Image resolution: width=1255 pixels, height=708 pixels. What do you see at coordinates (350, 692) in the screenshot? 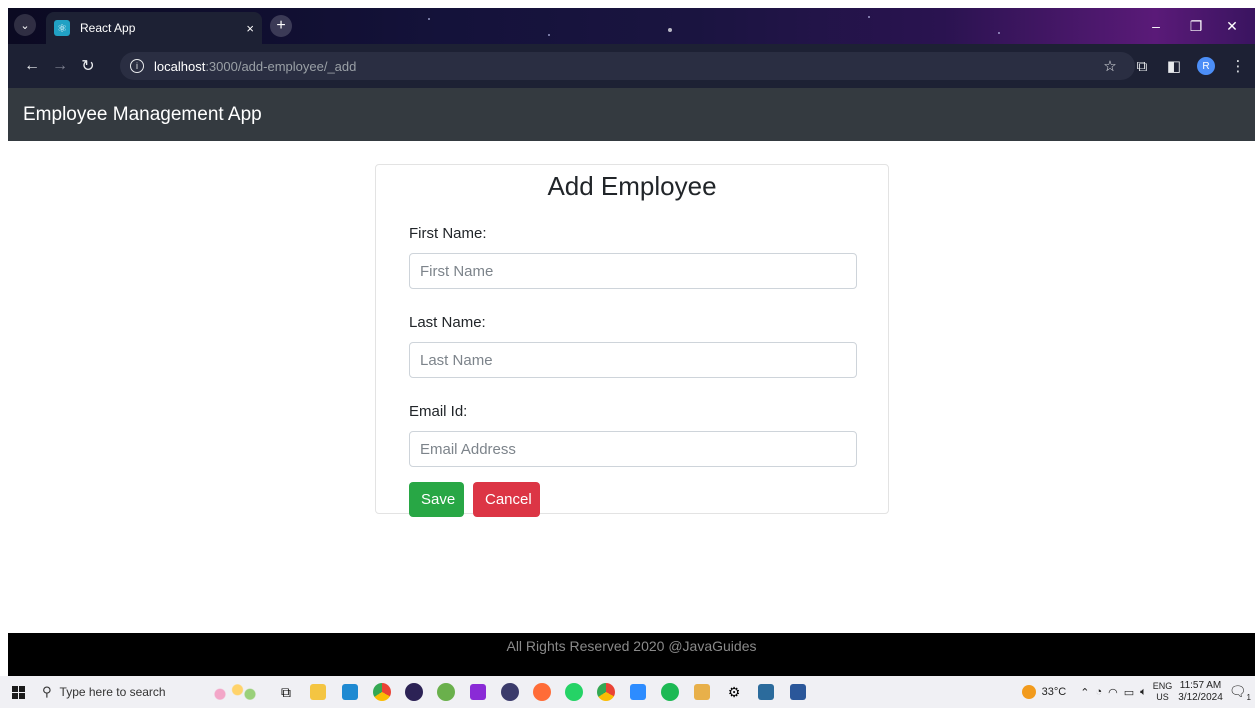
I see `vscode-icon` at bounding box center [350, 692].